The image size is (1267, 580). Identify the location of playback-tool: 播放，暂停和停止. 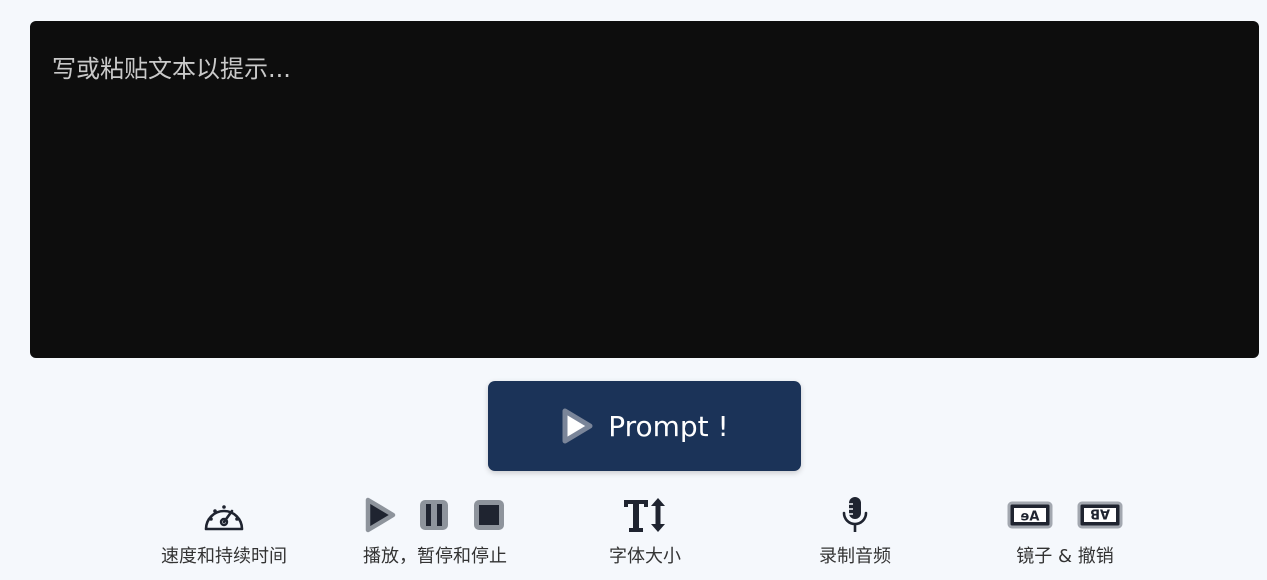
(435, 531).